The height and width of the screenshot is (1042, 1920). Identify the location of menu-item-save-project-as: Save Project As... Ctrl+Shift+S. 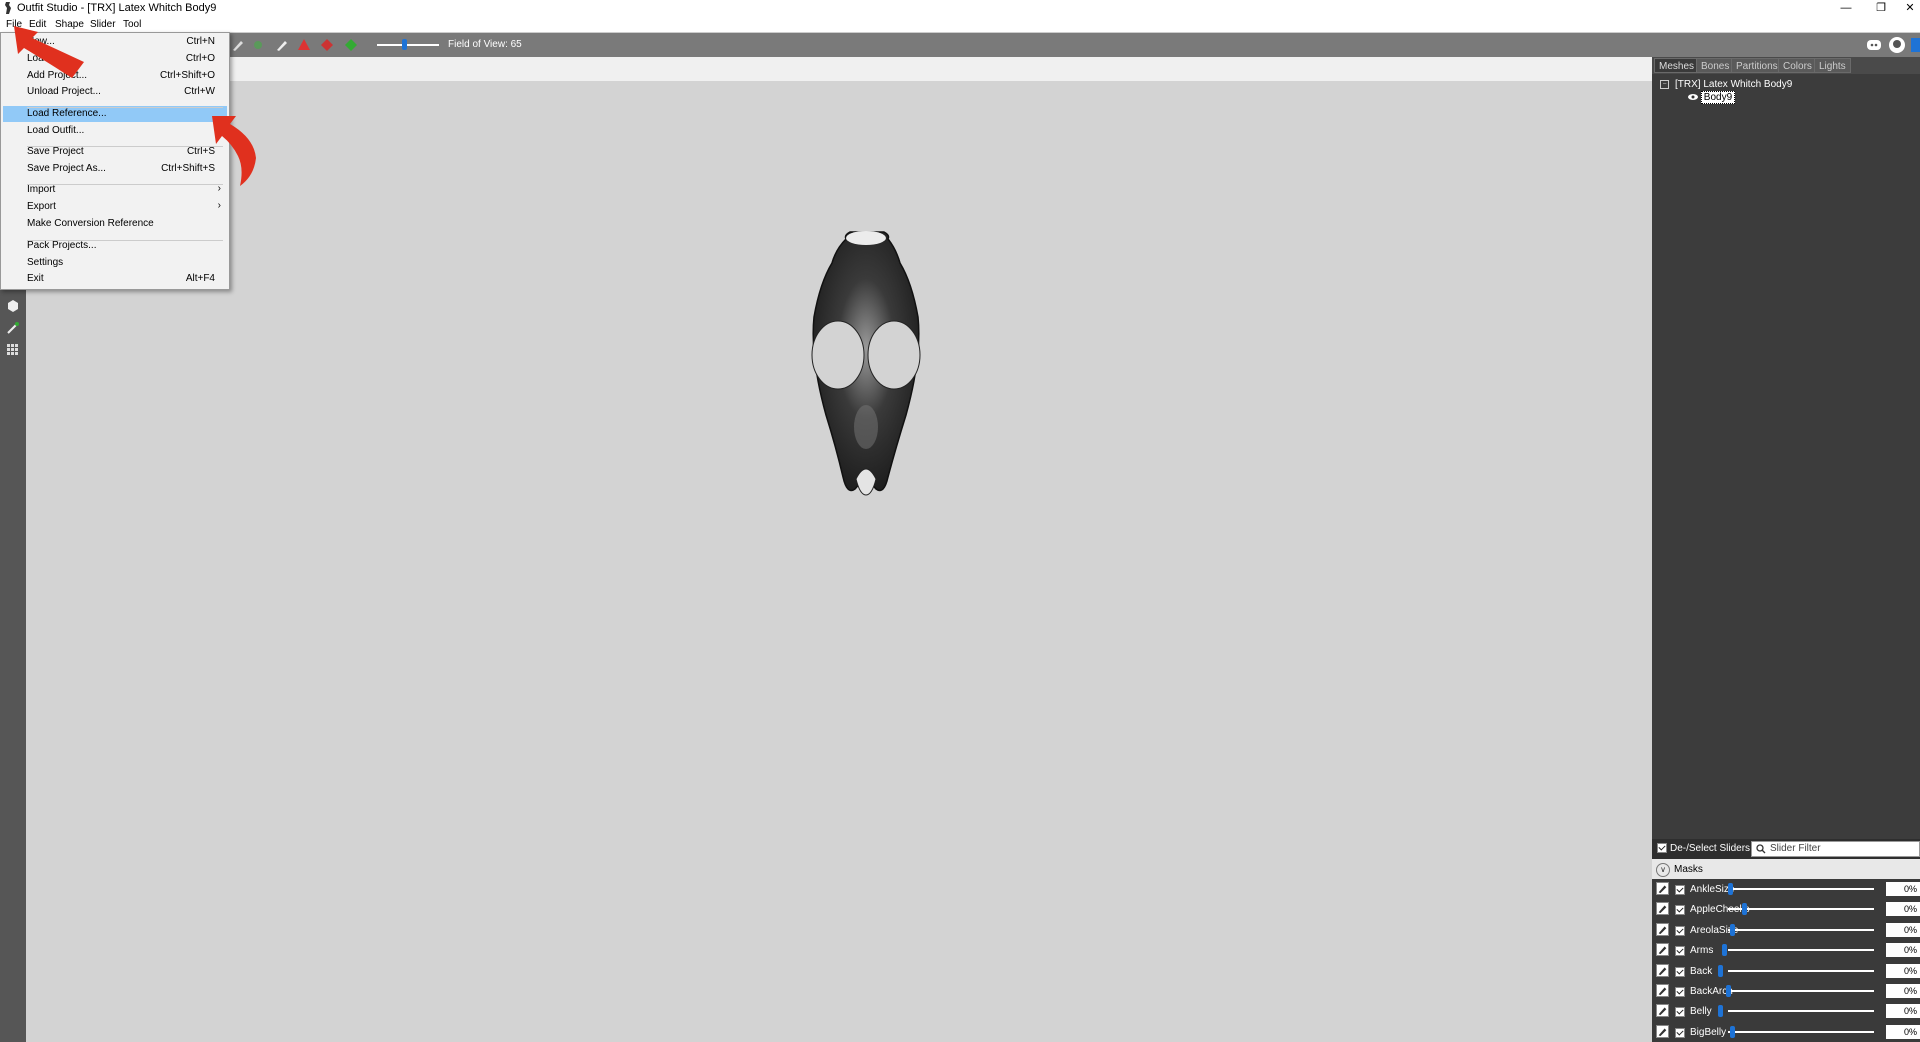
(115, 169).